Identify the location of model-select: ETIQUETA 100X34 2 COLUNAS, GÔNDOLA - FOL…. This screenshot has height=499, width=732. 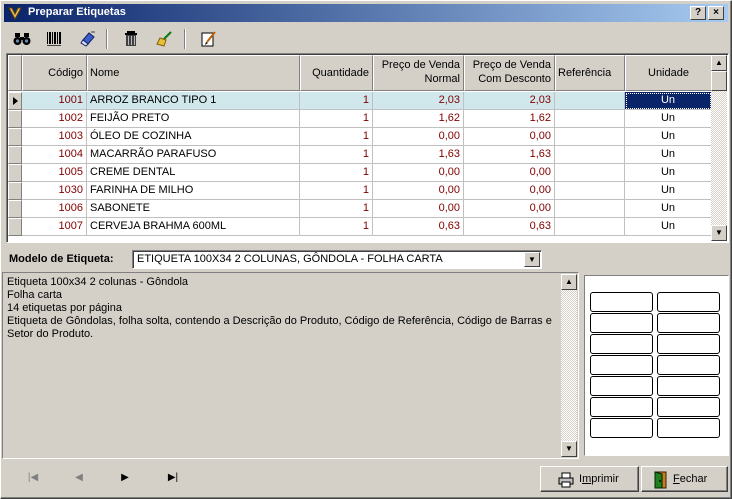
(337, 259).